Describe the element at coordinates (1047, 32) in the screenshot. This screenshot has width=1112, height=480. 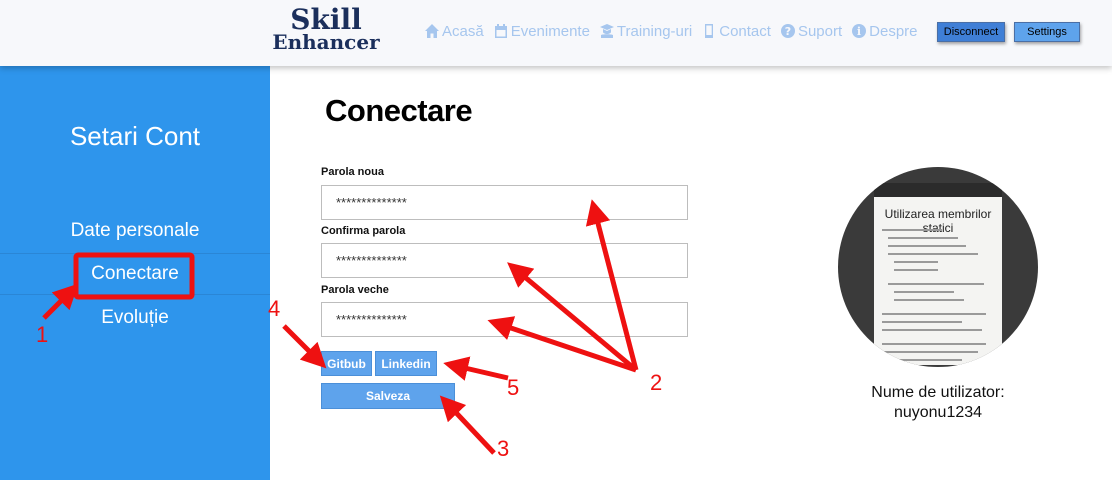
I see `settings-button: Settings` at that location.